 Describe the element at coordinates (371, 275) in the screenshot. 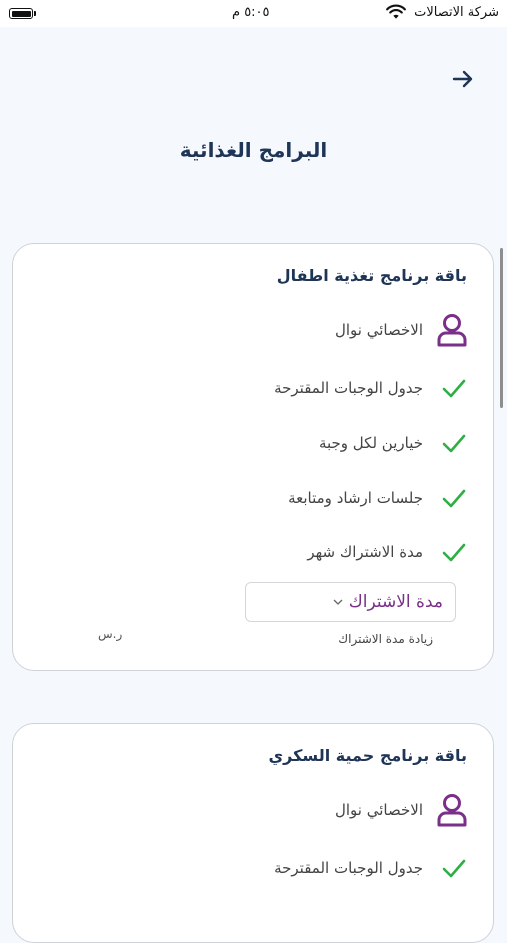

I see `package-title: باقة برنامج تغذية اطفال` at that location.